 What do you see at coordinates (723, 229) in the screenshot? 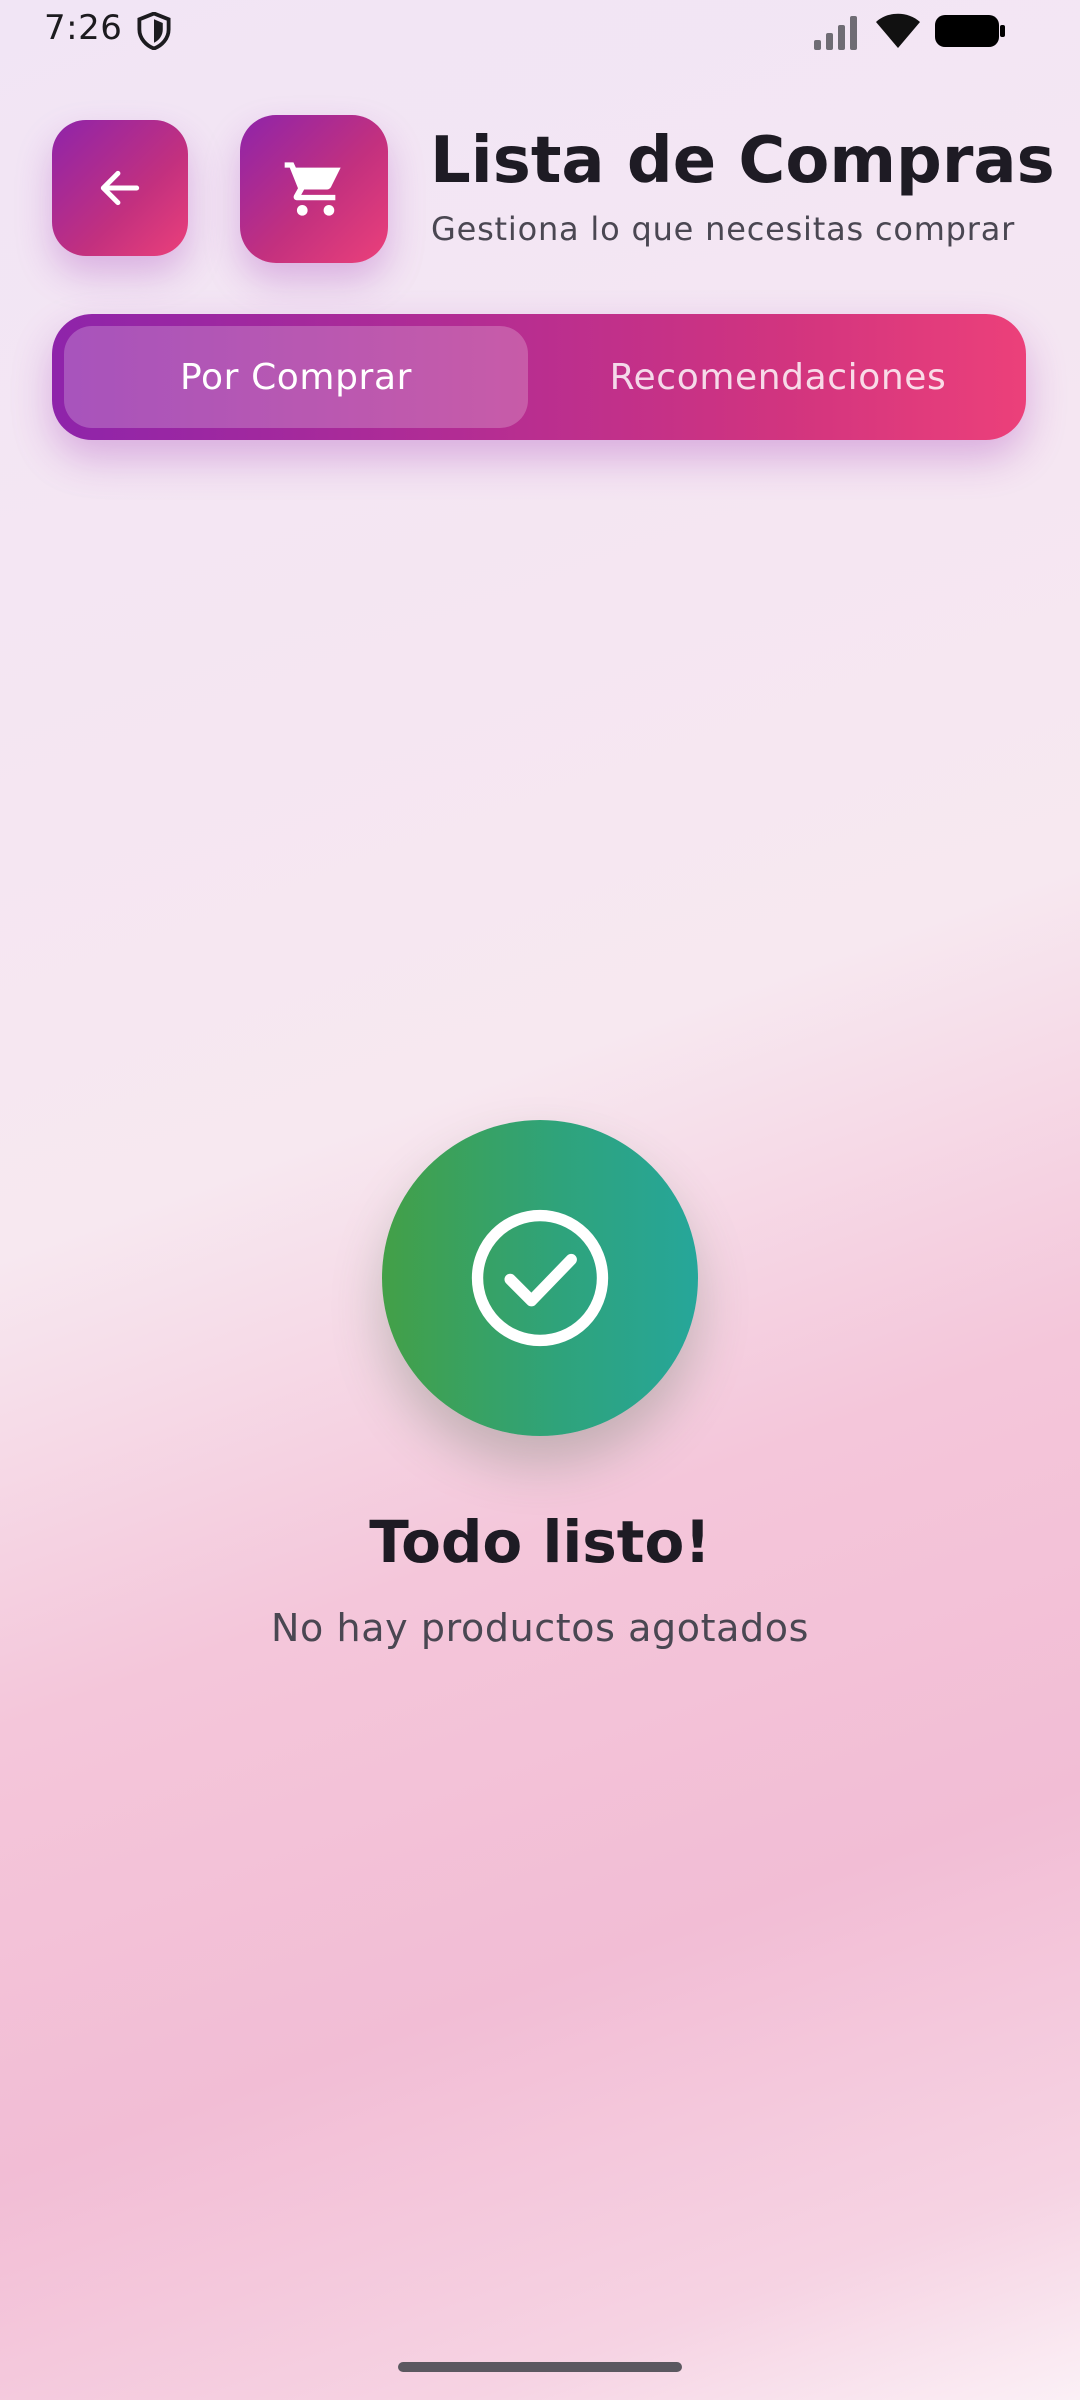
I see `page-subtitle: Gestiona lo que necesitas comprar` at bounding box center [723, 229].